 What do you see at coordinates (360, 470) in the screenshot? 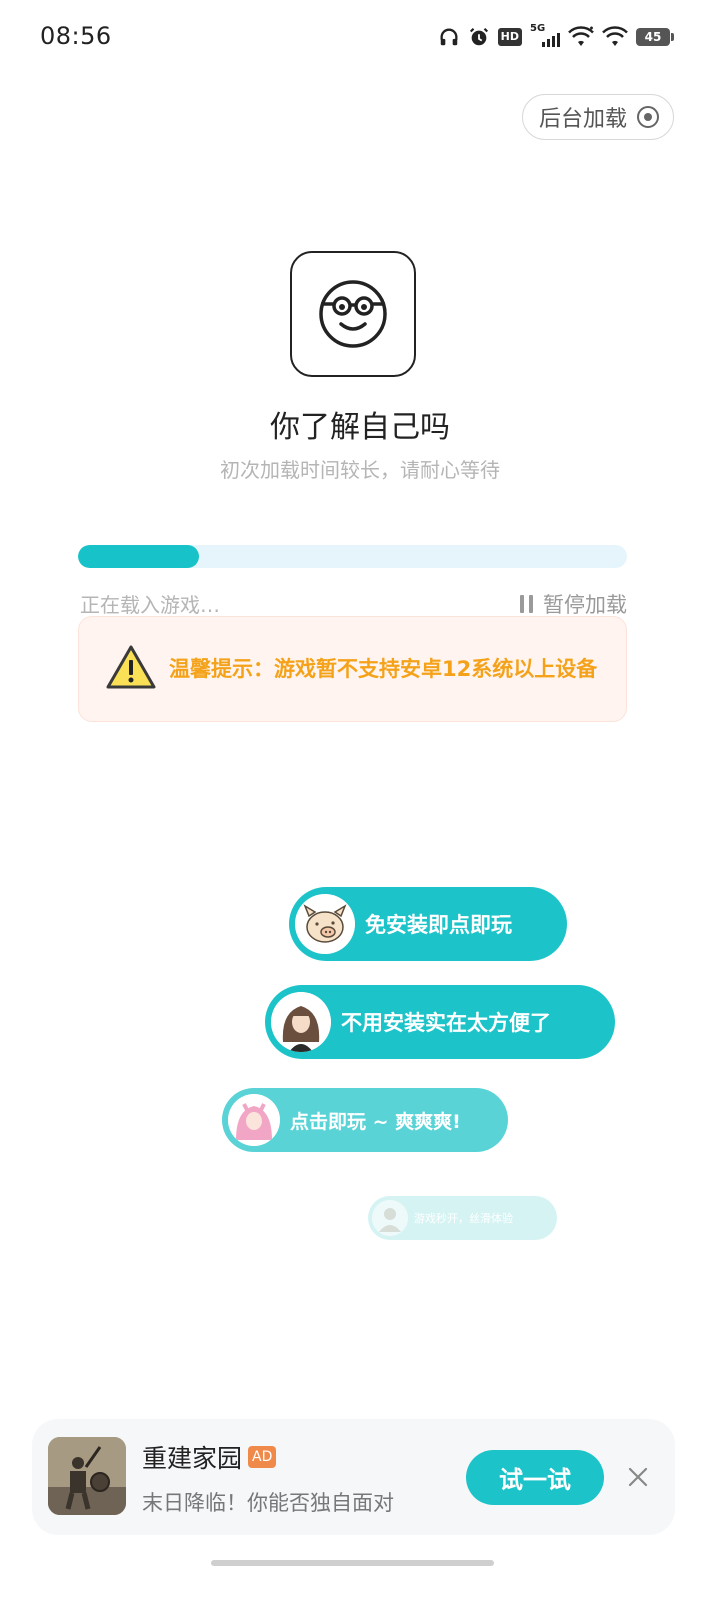
I see `game-subtitle: 初次加载时间较长，请耐心等待` at bounding box center [360, 470].